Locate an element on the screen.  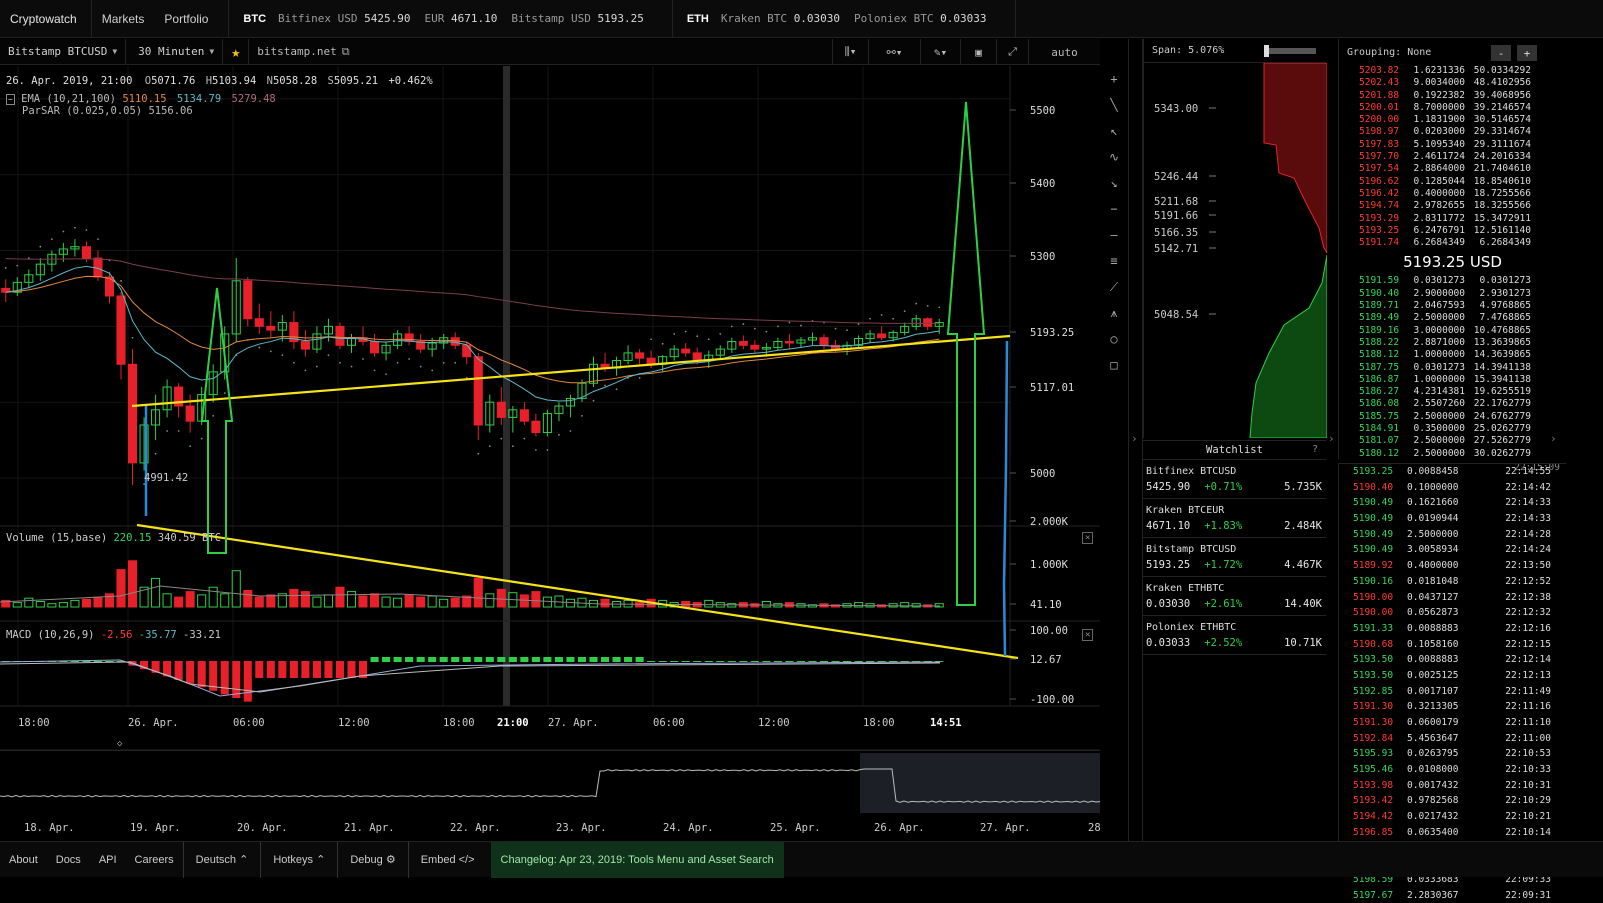
order-book-row: 5200.01 8.7000000 39.2146574 is located at coordinates (1452, 108).